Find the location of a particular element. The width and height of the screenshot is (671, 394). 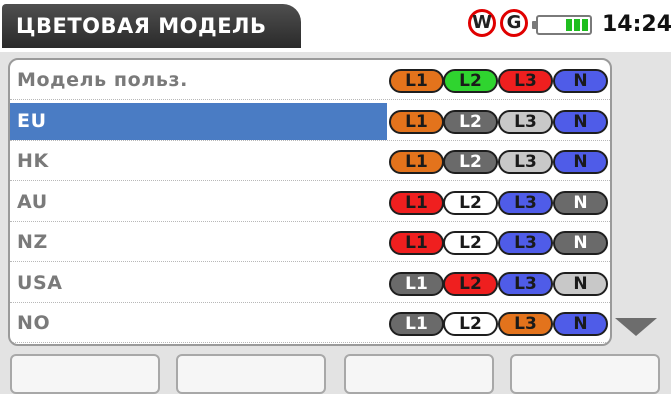

color-model-label: Модель польз. is located at coordinates (102, 80).